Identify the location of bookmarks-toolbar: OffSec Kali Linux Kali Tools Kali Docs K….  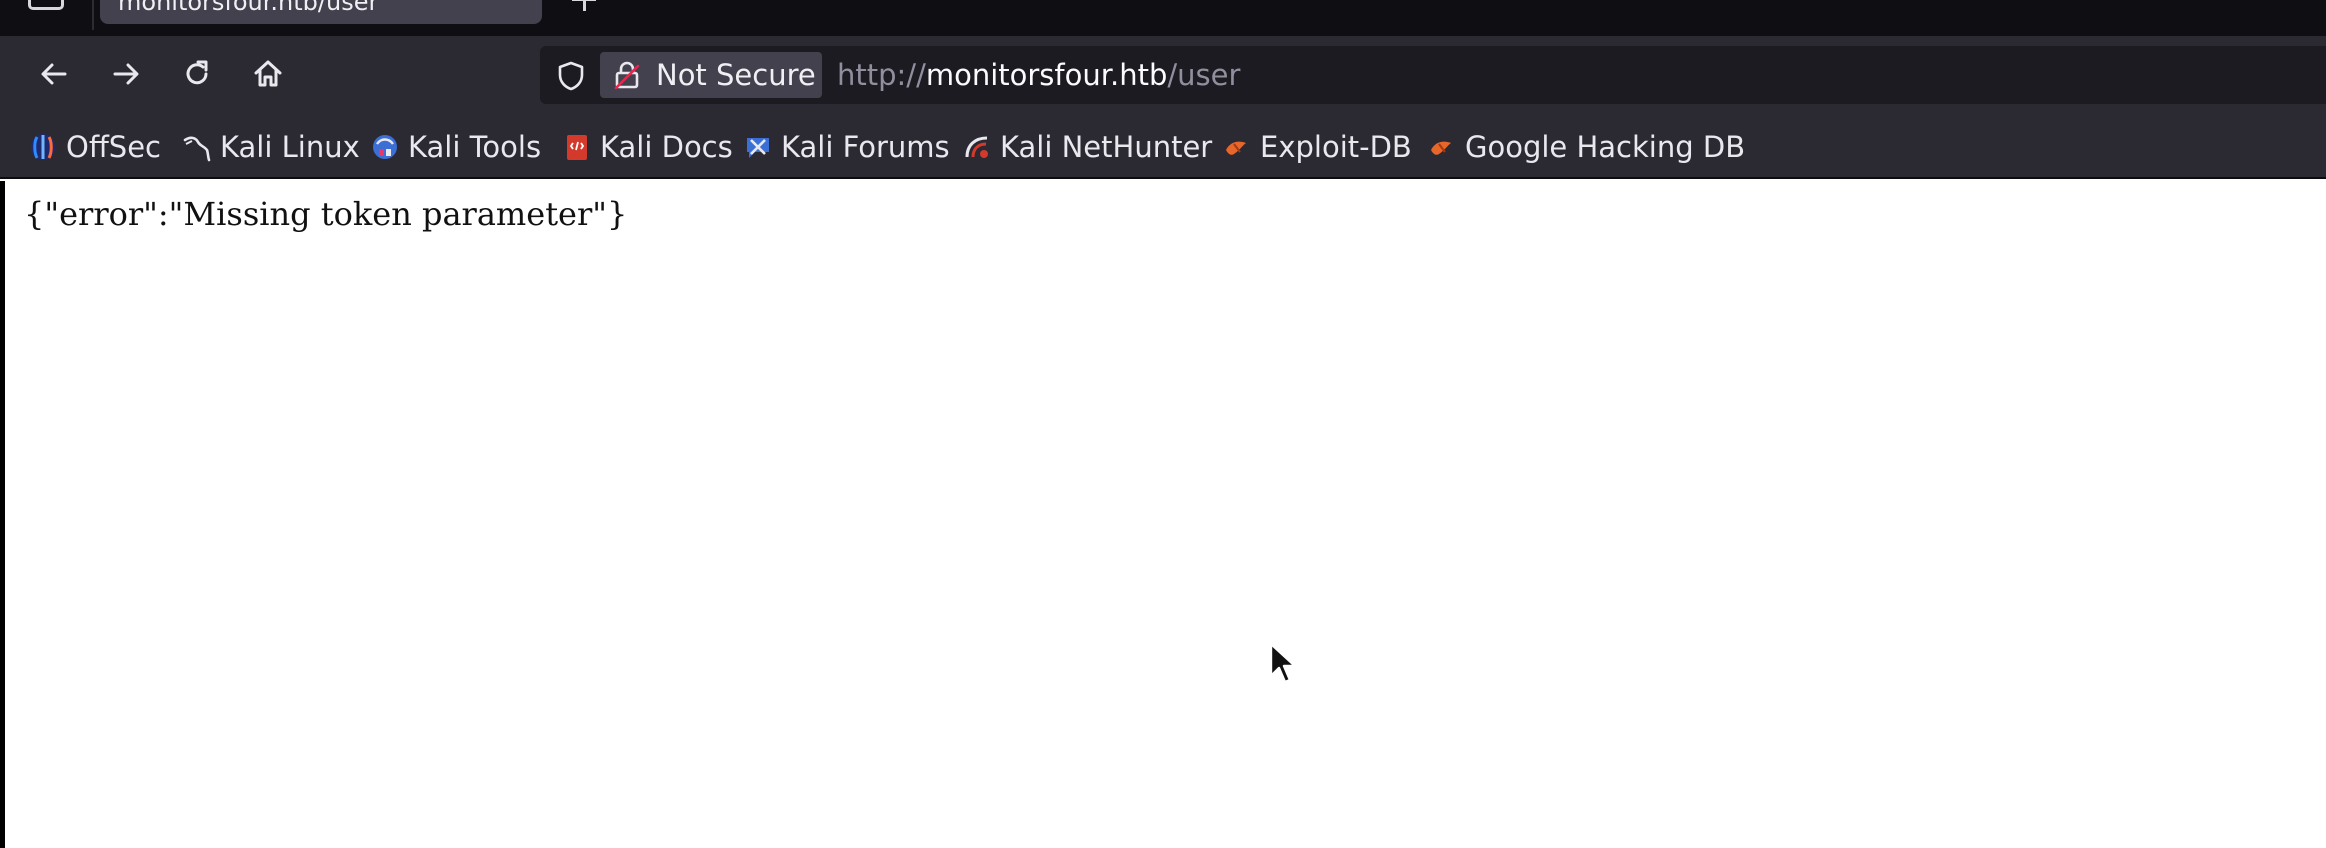
(1163, 147).